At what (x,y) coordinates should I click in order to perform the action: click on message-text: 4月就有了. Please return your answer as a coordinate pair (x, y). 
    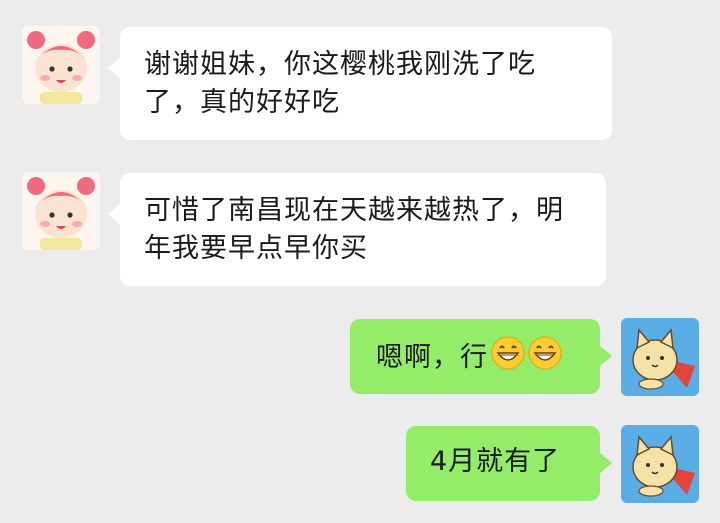
    Looking at the image, I should click on (495, 461).